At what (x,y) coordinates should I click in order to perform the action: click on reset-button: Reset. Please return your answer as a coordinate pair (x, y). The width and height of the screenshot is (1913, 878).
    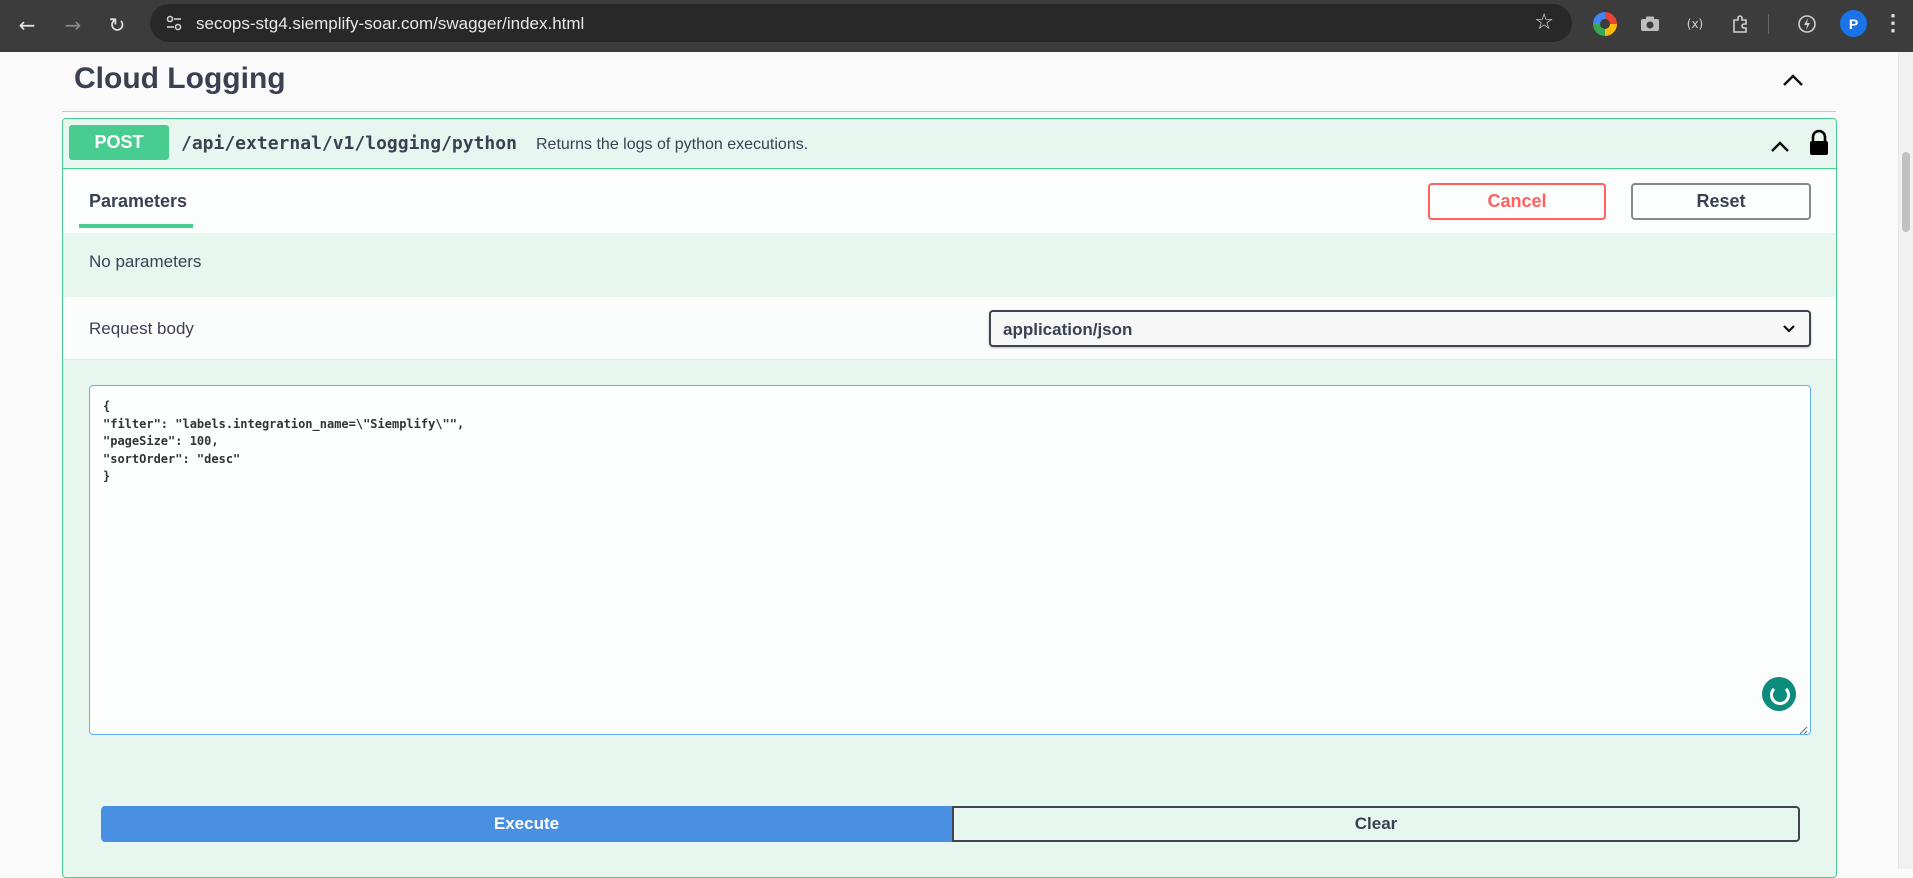
    Looking at the image, I should click on (1721, 201).